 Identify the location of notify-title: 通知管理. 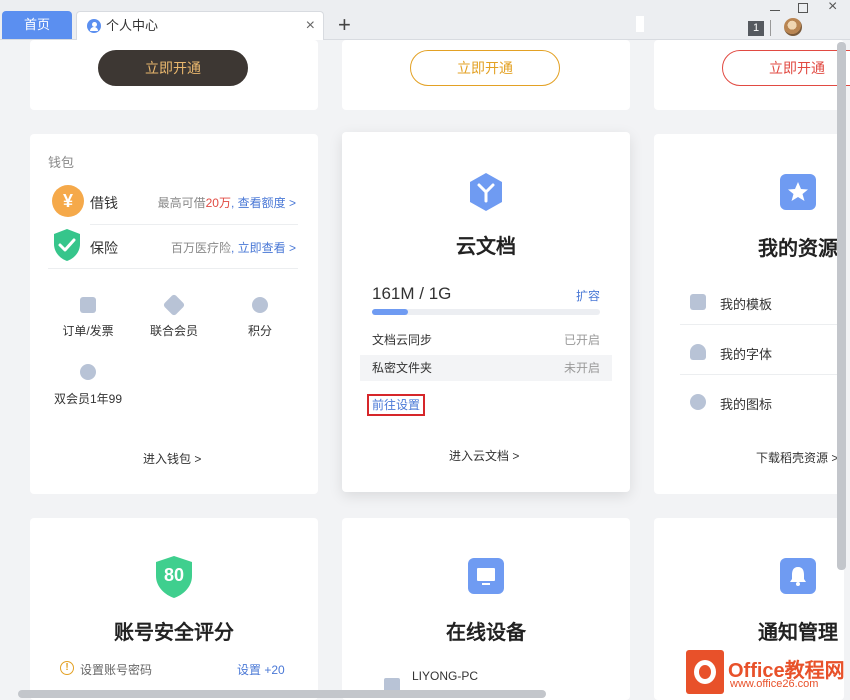
(798, 633).